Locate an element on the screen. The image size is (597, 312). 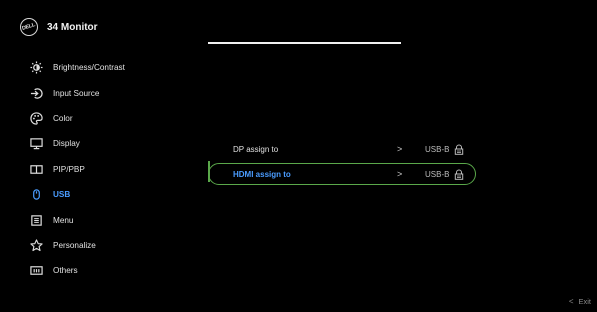
menu-item-label: Others is located at coordinates (65, 271).